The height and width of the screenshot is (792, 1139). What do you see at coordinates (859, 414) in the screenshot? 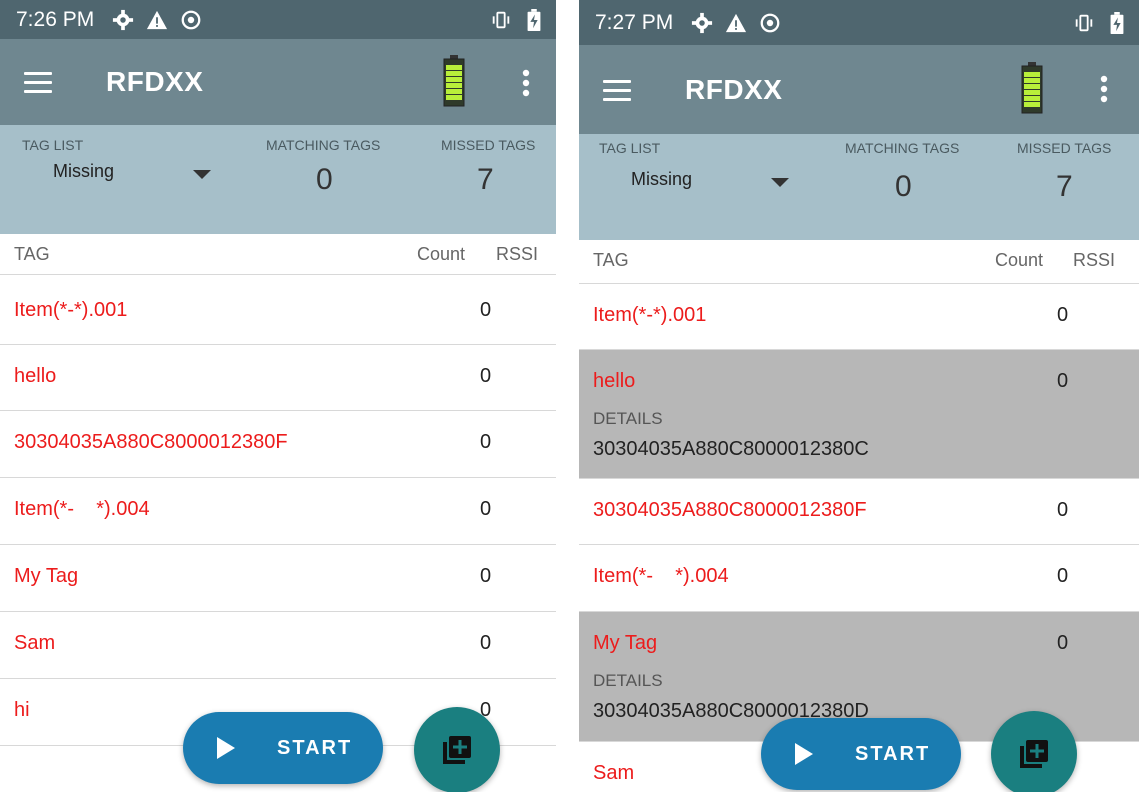
I see `tag-row-expanded: hello 0 DETAILS 30304035A880C8000012380C` at bounding box center [859, 414].